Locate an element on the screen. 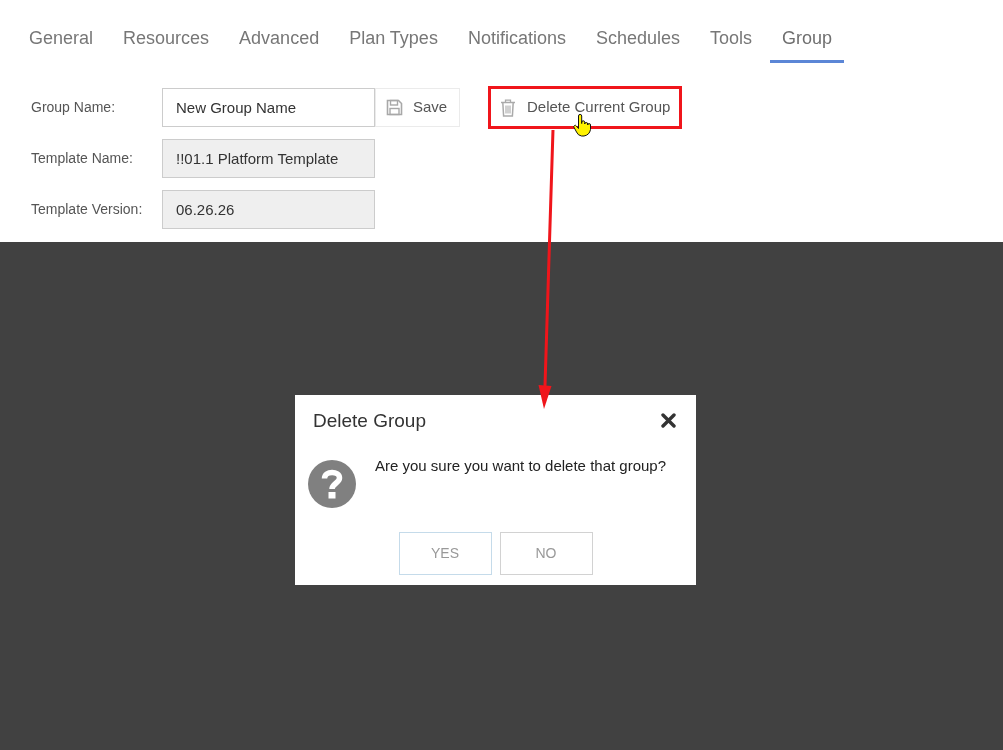  tab: Notifications is located at coordinates (516, 39).